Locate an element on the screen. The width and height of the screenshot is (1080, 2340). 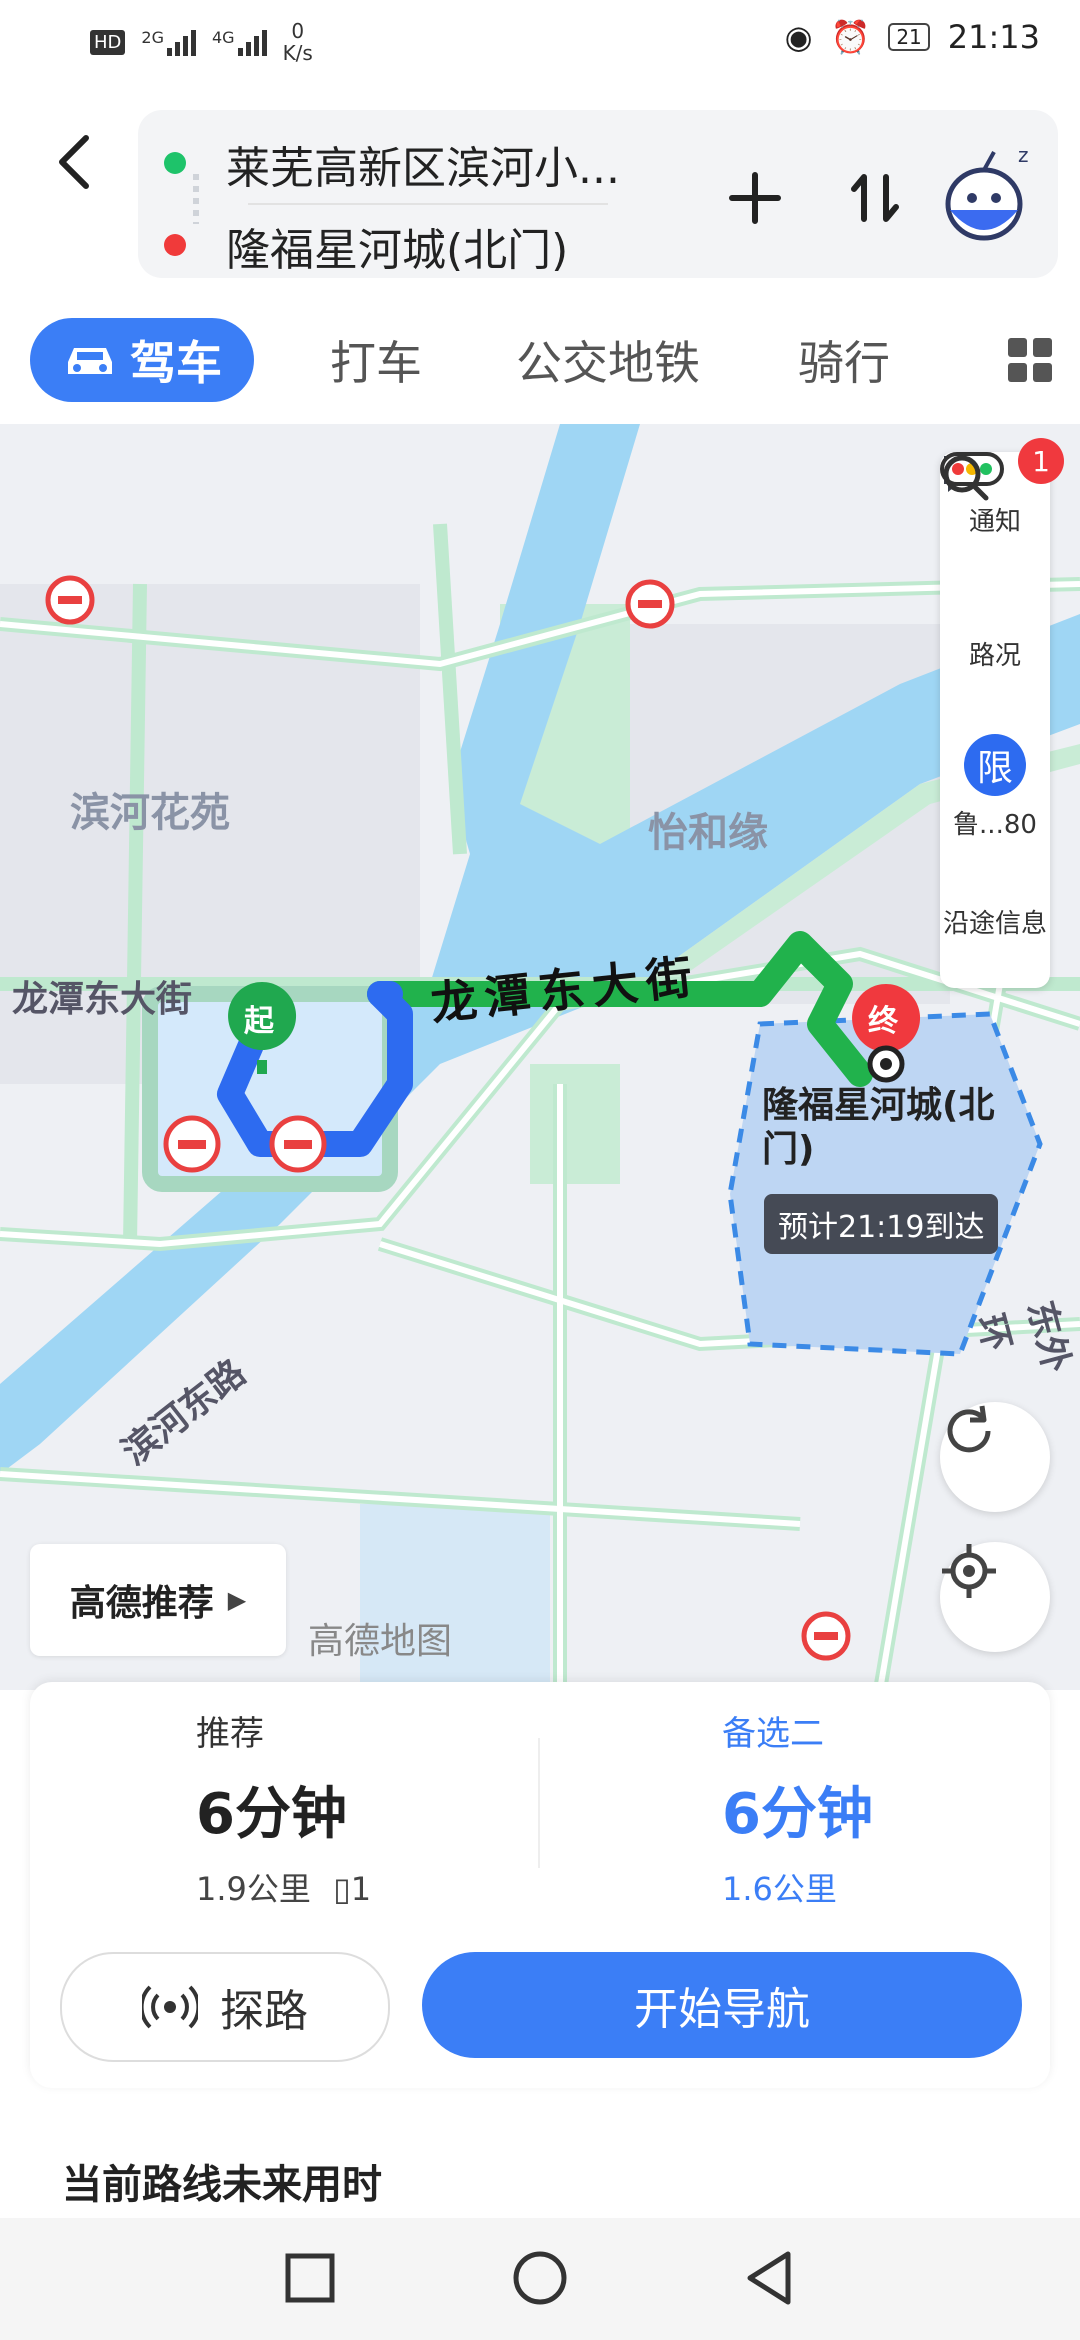
restriction-label: 鲁...80 is located at coordinates (995, 824).